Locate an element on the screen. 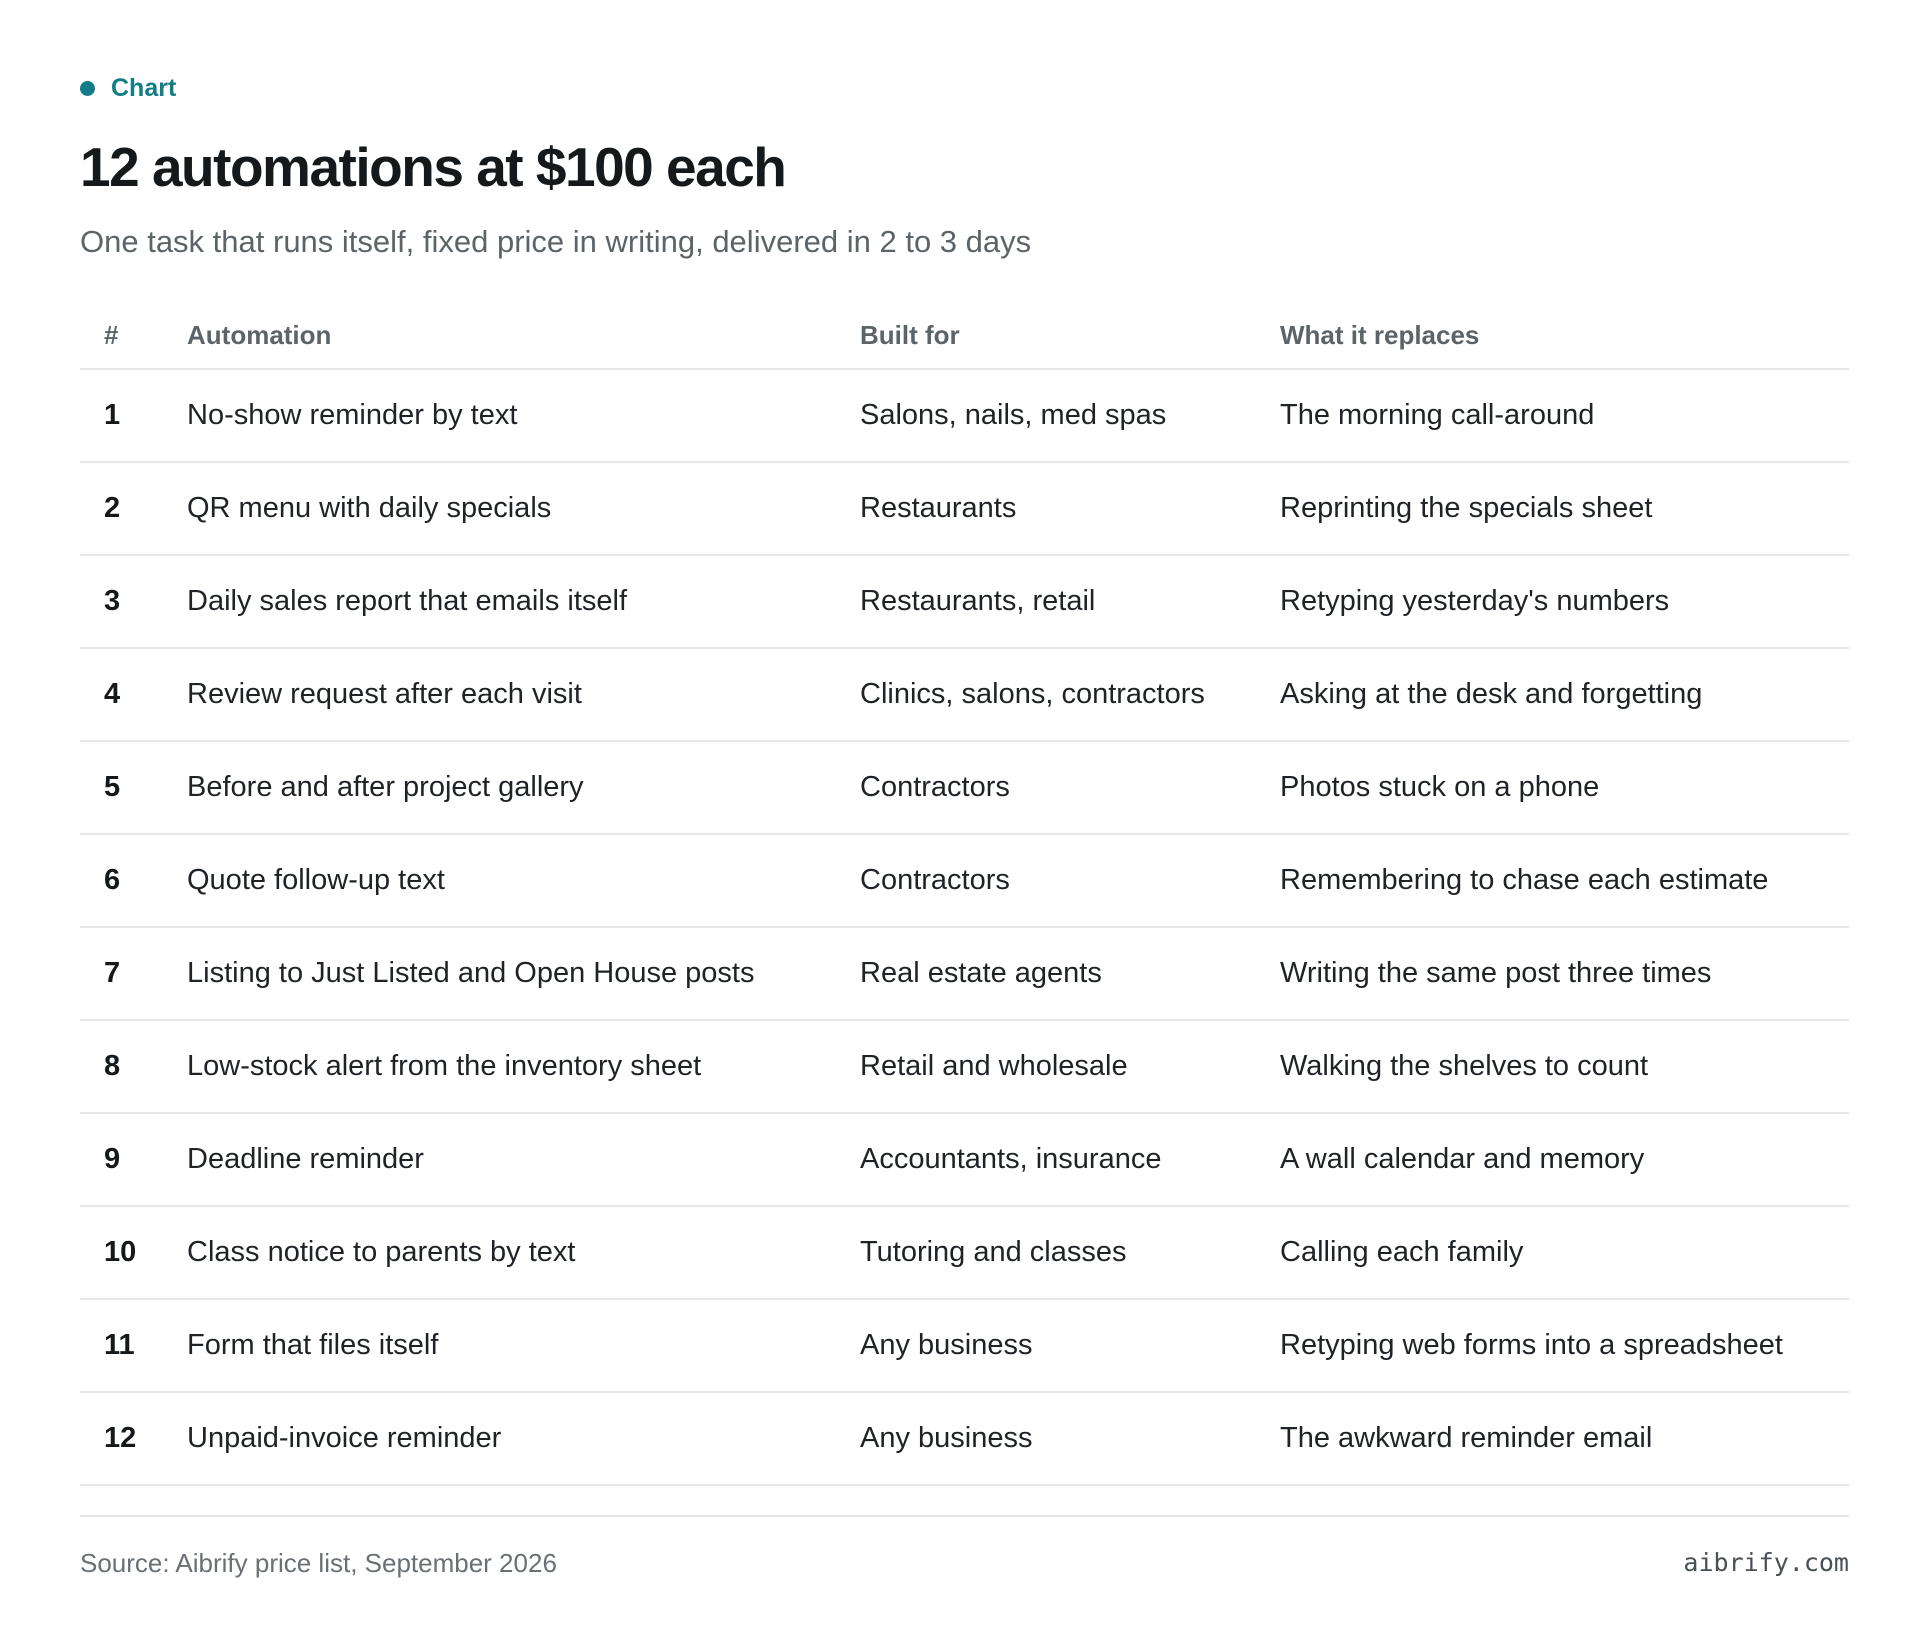 The width and height of the screenshot is (1920, 1634). table-cell-number: 10 is located at coordinates (133, 1253).